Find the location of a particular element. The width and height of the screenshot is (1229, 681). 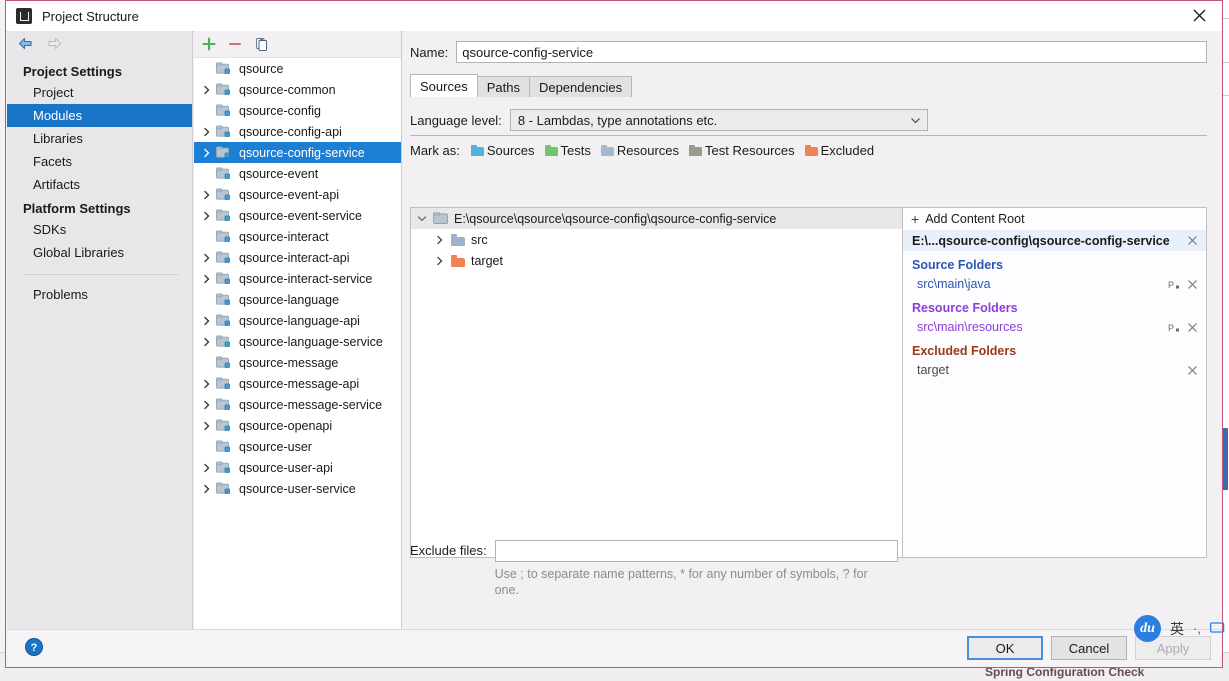

source-folder-row: src\main\java P is located at coordinates (1054, 284).